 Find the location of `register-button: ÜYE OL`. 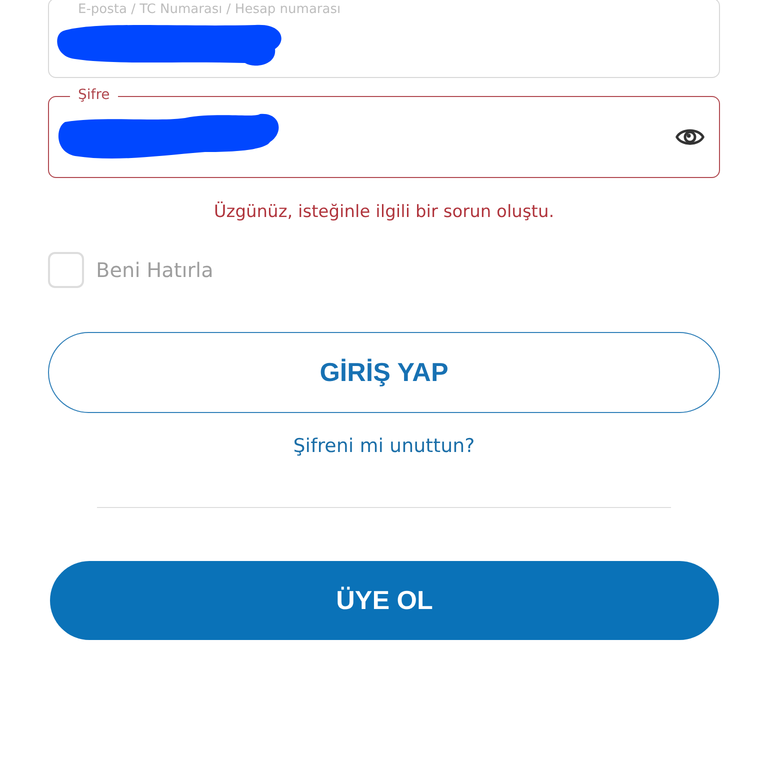

register-button: ÜYE OL is located at coordinates (384, 600).